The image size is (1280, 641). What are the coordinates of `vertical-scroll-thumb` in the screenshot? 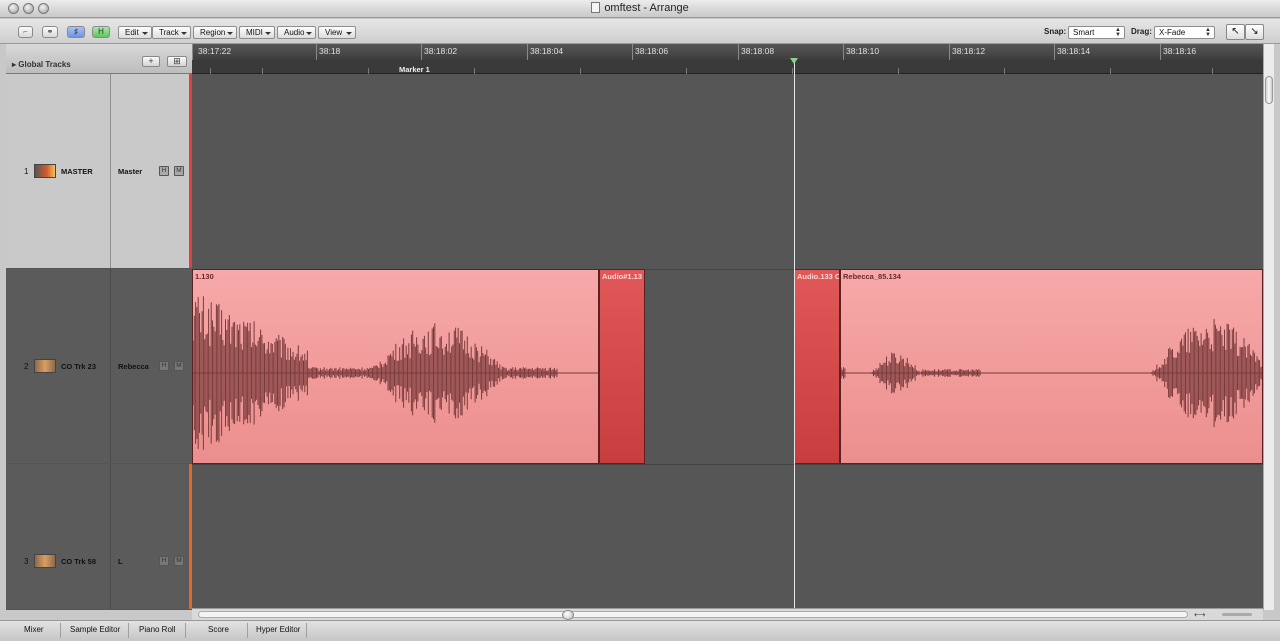 It's located at (1269, 90).